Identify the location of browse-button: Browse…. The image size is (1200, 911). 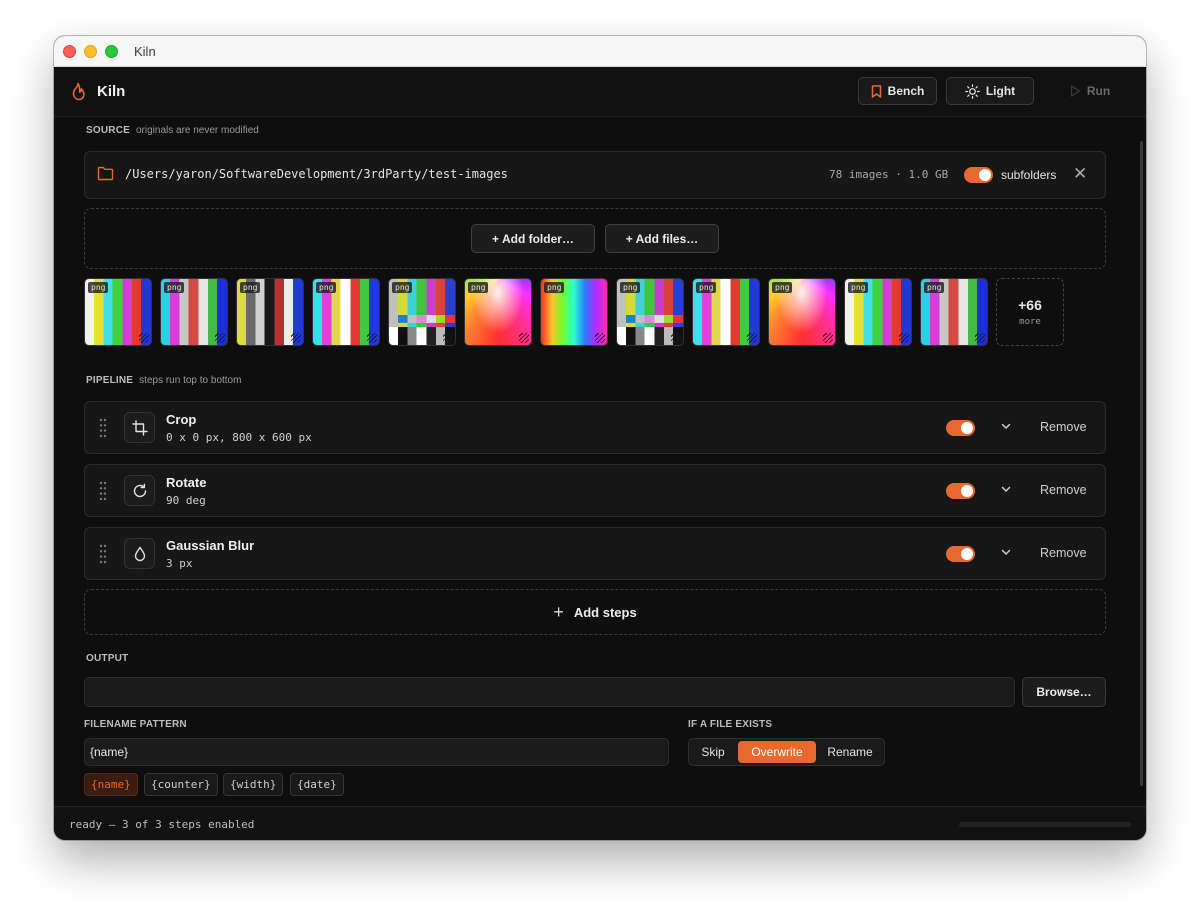
(1064, 692).